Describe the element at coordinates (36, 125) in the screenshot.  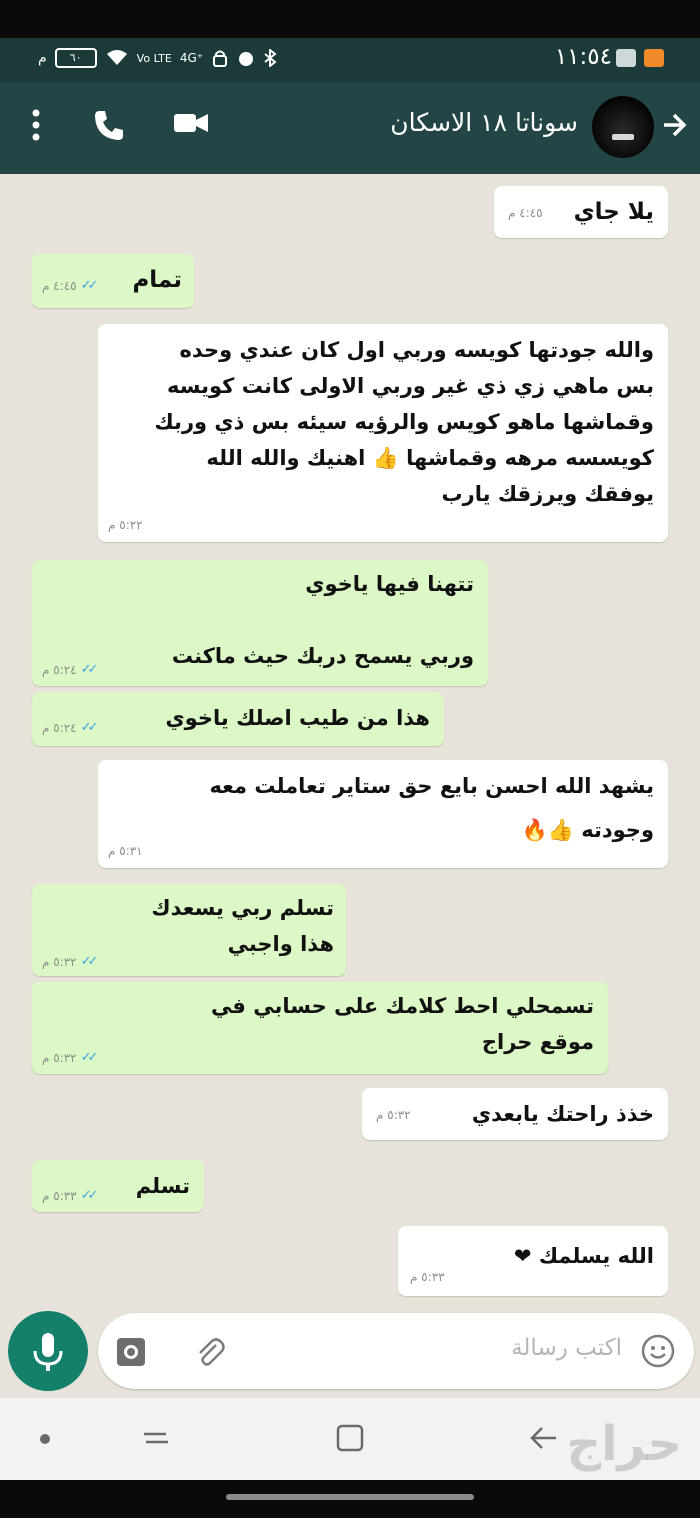
I see `more-options-icon` at that location.